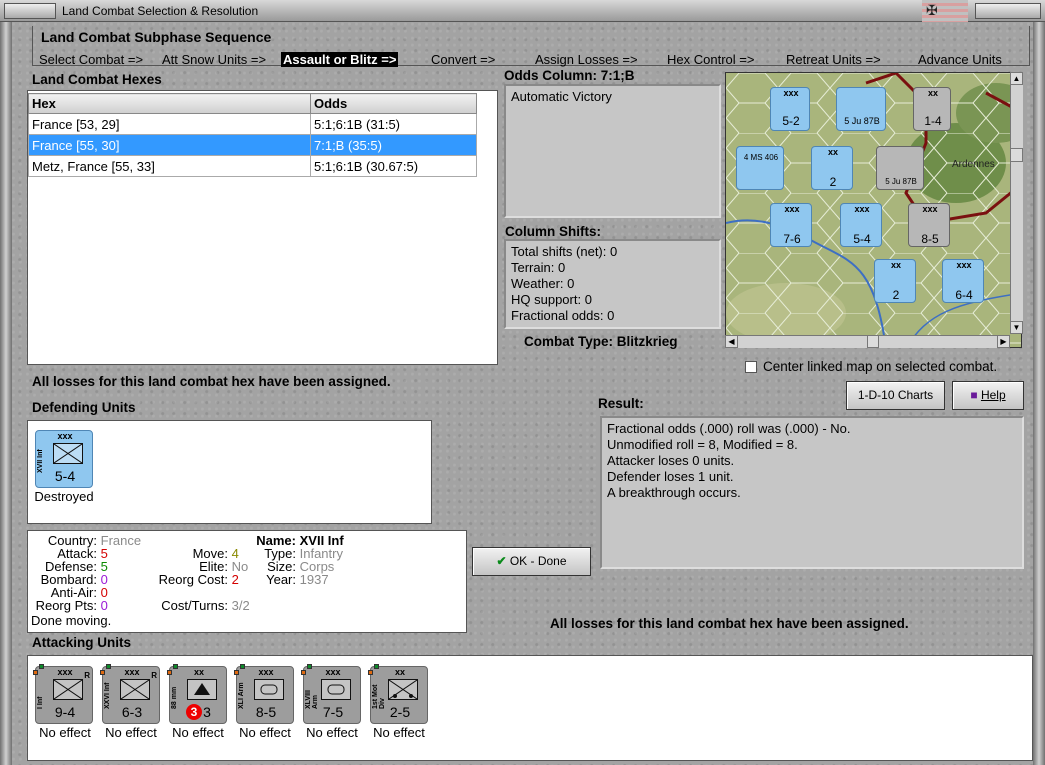  I want to click on step-select-combat: Select Combat =>, so click(91, 59).